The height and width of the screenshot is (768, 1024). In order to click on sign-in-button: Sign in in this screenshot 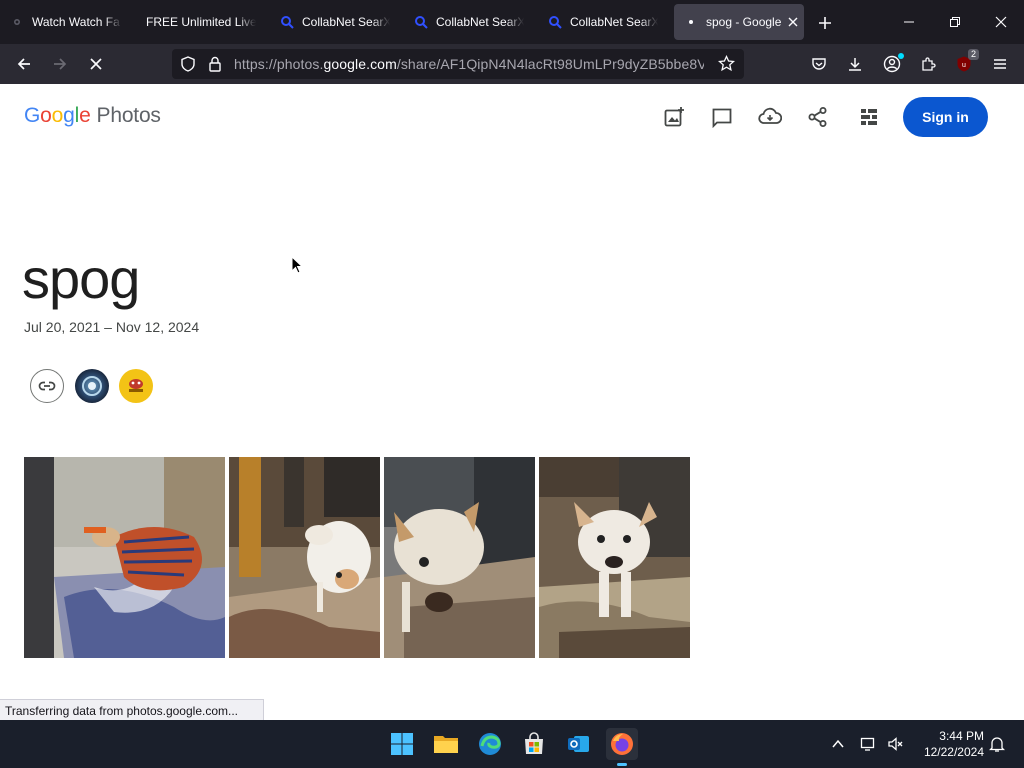, I will do `click(945, 117)`.